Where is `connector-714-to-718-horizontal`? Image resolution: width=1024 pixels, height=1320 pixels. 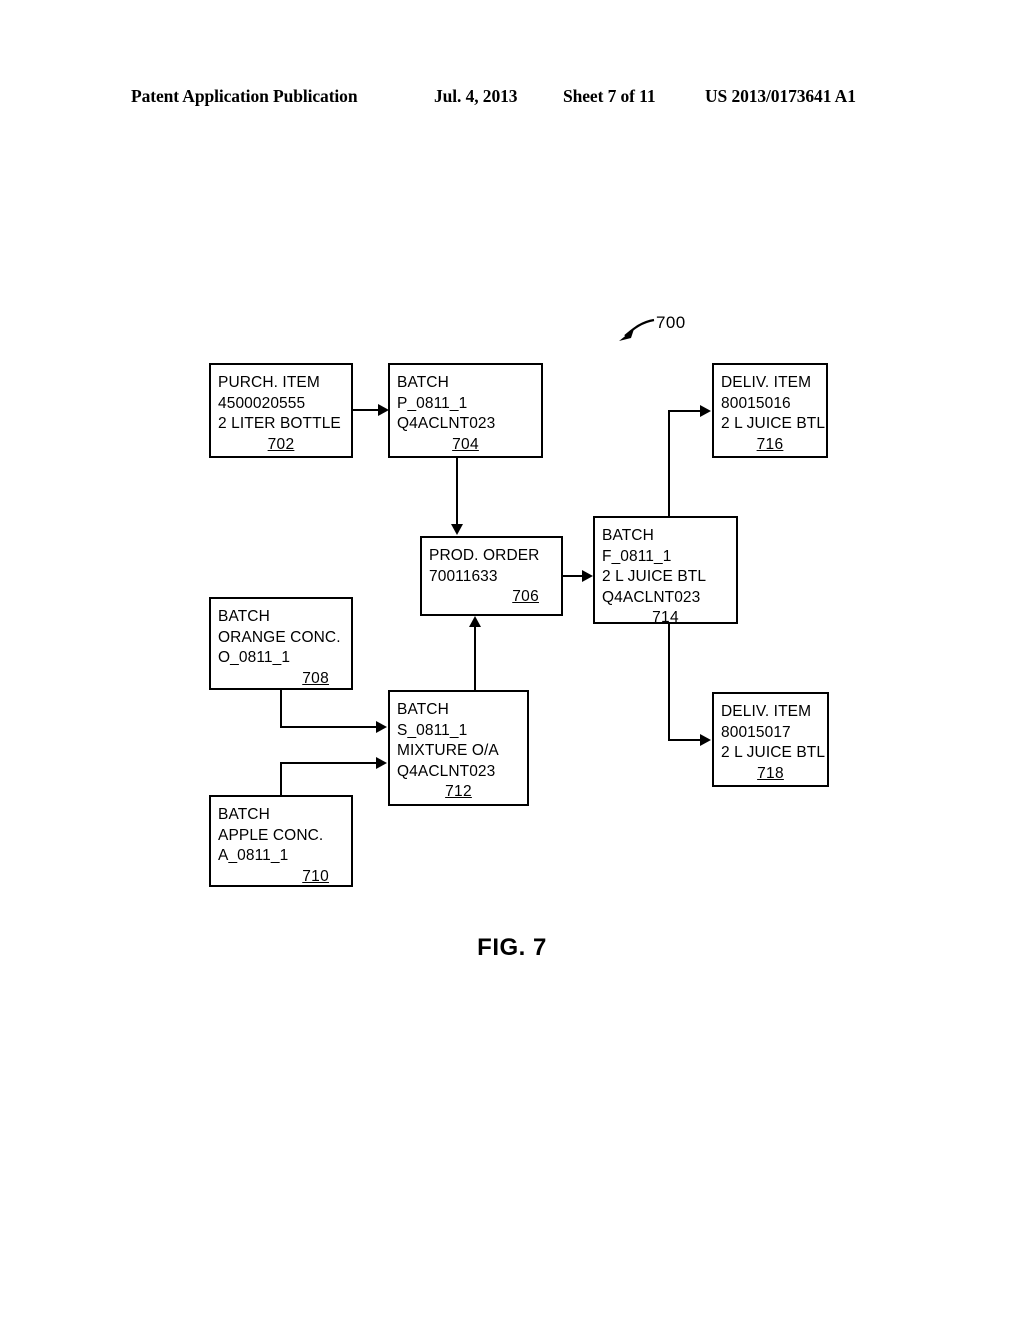 connector-714-to-718-horizontal is located at coordinates (685, 740).